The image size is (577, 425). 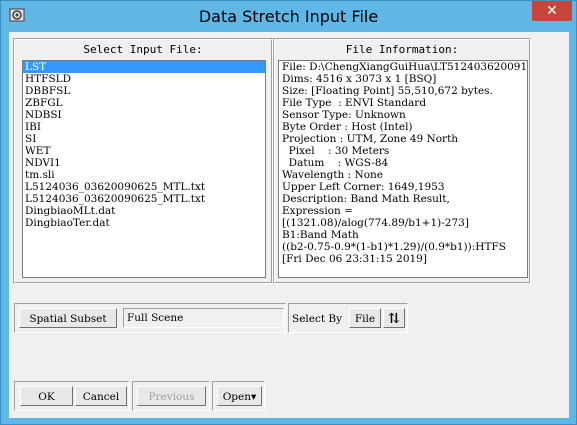 What do you see at coordinates (365, 318) in the screenshot?
I see `select-by-file-button: File` at bounding box center [365, 318].